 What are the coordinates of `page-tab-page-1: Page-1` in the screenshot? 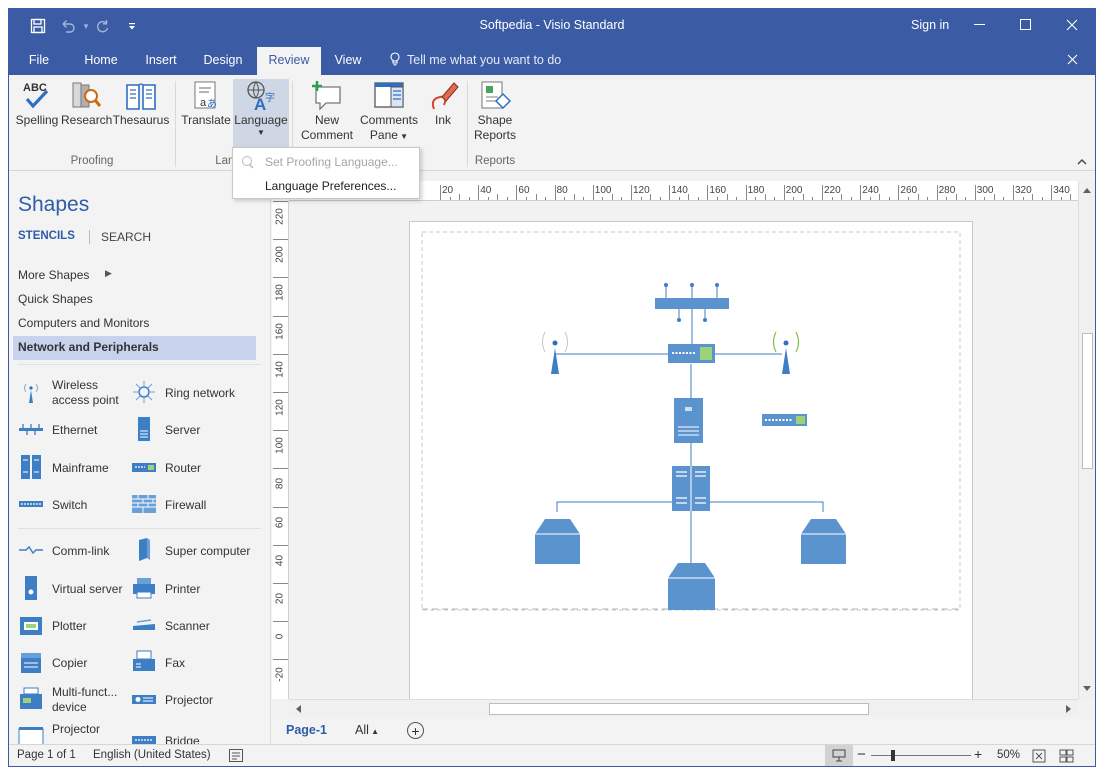 It's located at (306, 730).